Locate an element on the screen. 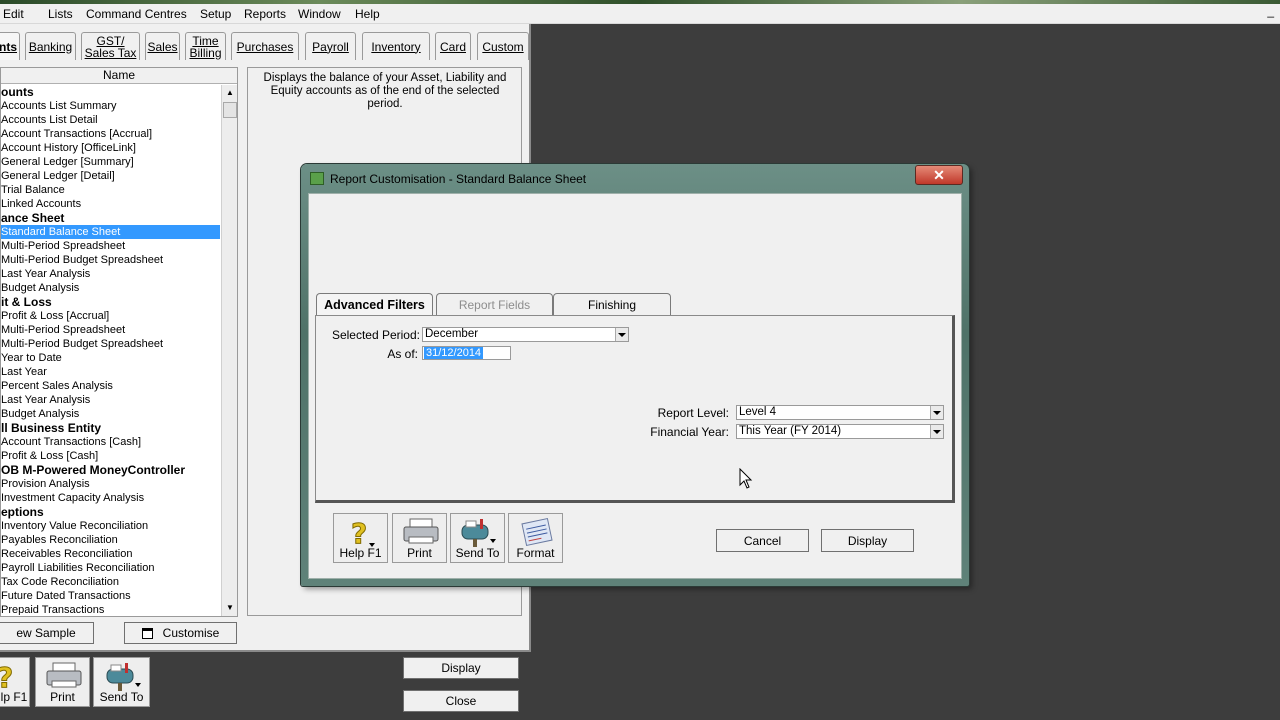 Image resolution: width=1280 pixels, height=720 pixels. tab-banking: Banking is located at coordinates (50, 46).